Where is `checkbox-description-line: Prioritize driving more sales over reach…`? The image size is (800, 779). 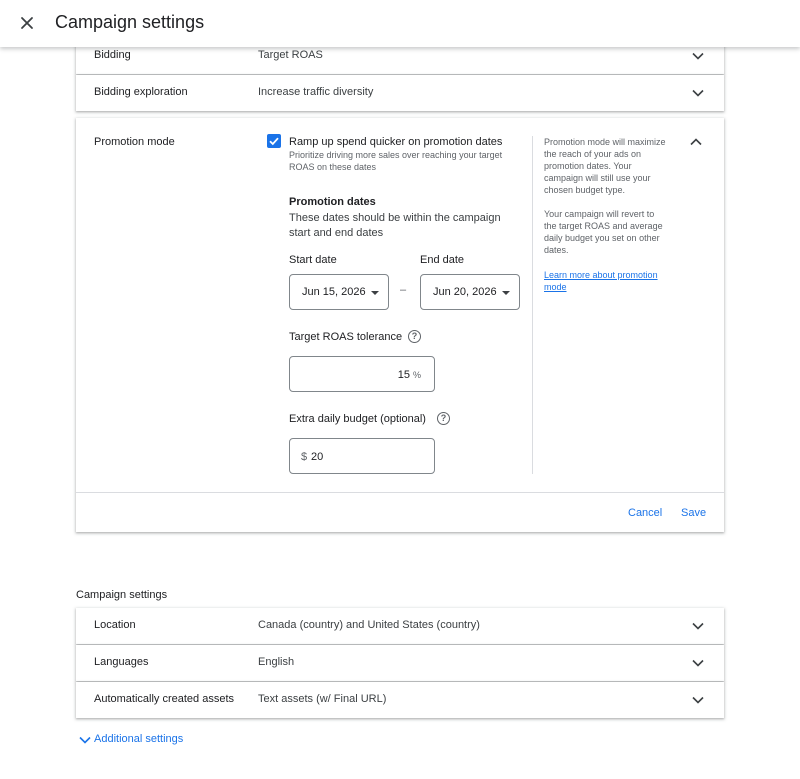
checkbox-description-line: Prioritize driving more sales over reach… is located at coordinates (396, 155).